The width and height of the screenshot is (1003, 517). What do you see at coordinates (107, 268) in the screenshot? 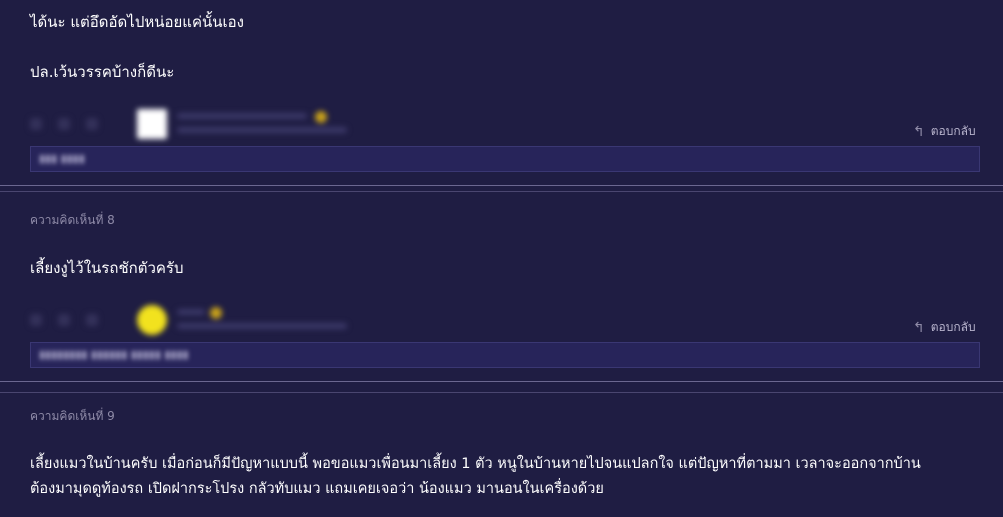
I see `comment-text-line: เลี้ยงงูไว้ในรถชักตัวครับ` at bounding box center [107, 268].